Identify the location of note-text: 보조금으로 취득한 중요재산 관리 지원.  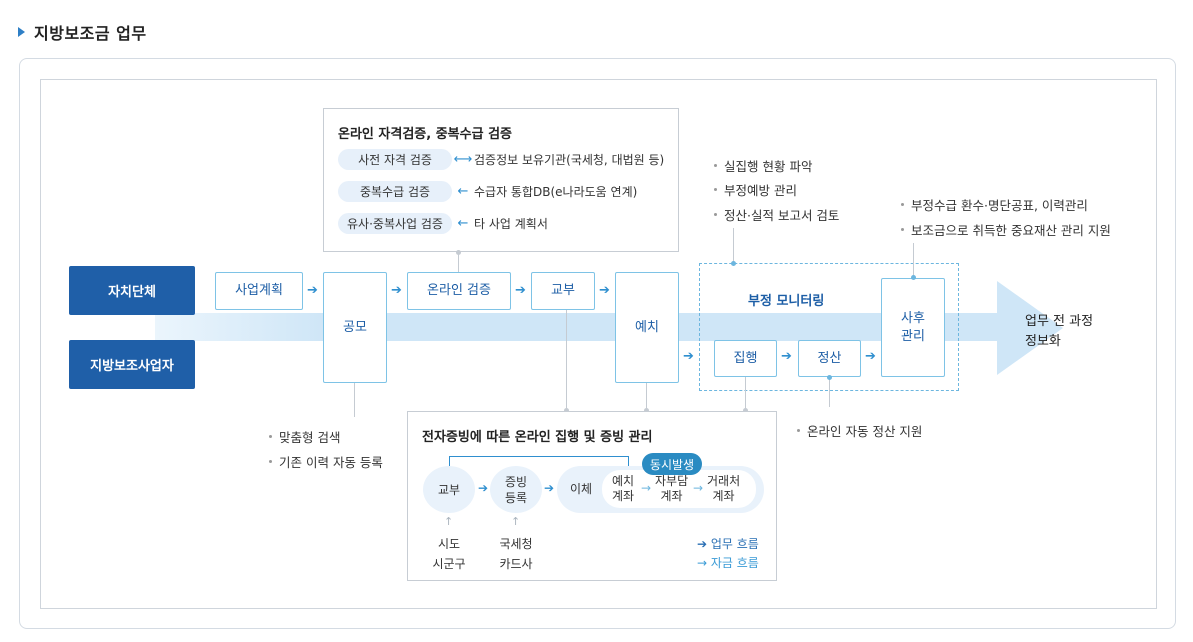
(1011, 230).